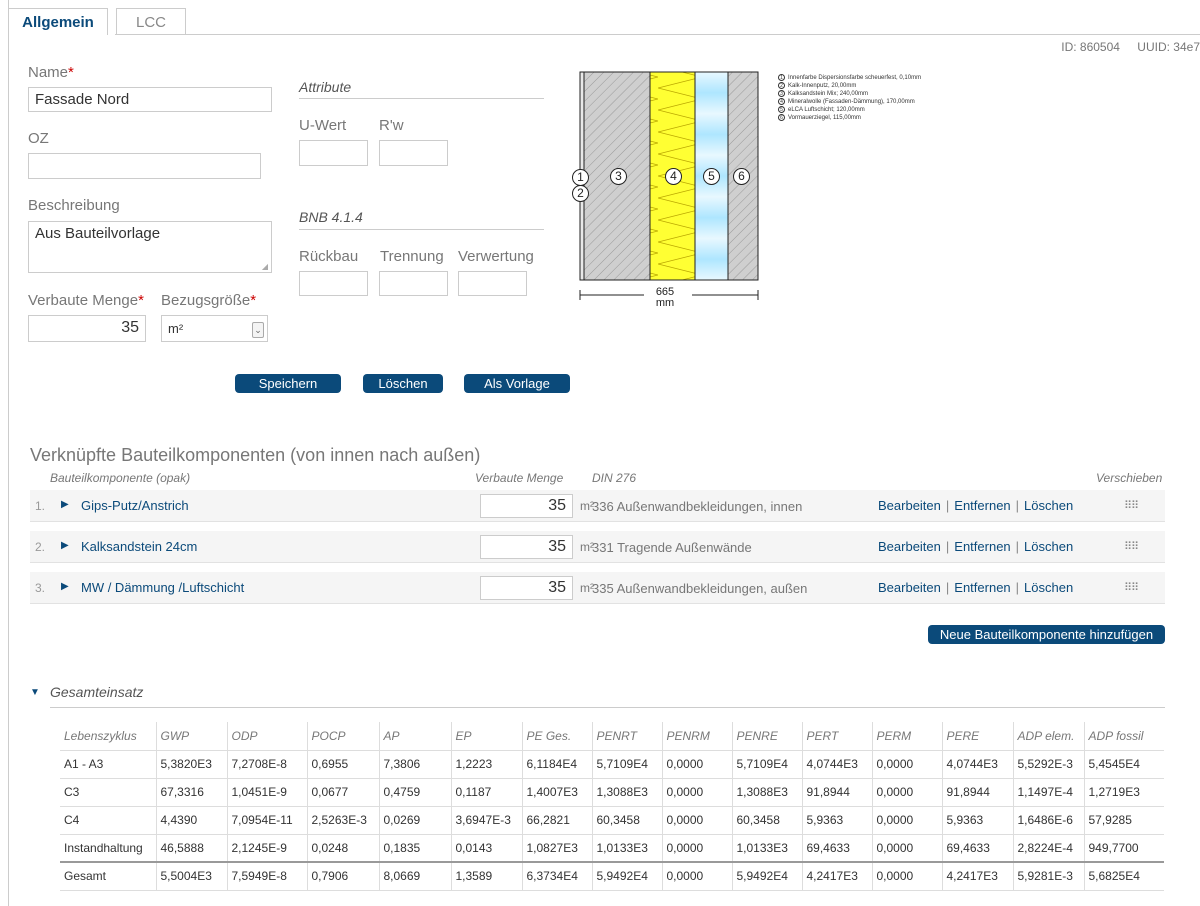 This screenshot has height=906, width=1200. Describe the element at coordinates (267, 819) in the screenshot. I see `results-value-cell: 7,0954E-11` at that location.